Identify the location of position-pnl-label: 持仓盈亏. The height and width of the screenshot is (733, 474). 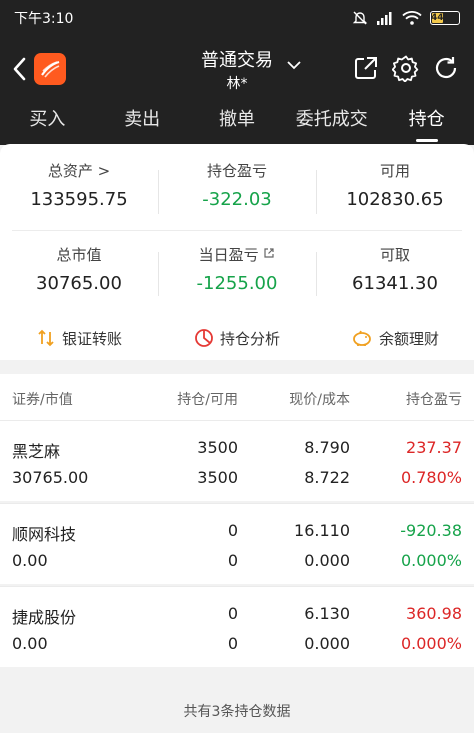
(236, 171).